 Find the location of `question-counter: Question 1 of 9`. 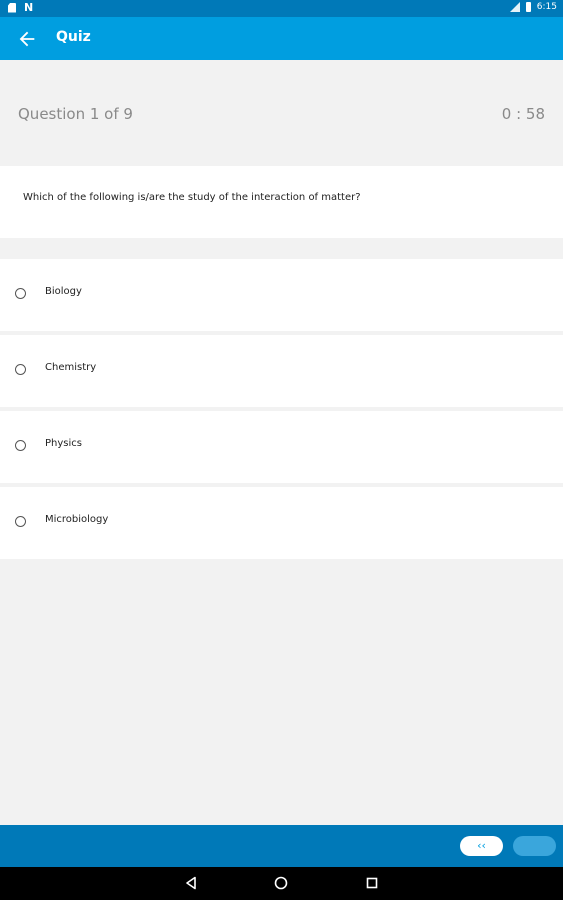

question-counter: Question 1 of 9 is located at coordinates (75, 114).